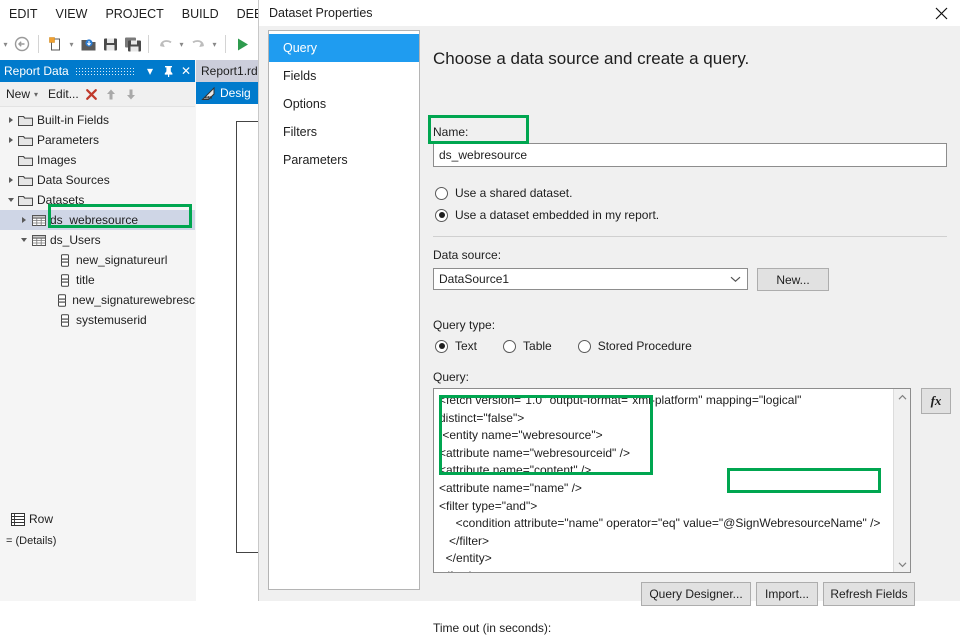 Image resolution: width=960 pixels, height=635 pixels. I want to click on row-groups-detail: = (Details), so click(31, 541).